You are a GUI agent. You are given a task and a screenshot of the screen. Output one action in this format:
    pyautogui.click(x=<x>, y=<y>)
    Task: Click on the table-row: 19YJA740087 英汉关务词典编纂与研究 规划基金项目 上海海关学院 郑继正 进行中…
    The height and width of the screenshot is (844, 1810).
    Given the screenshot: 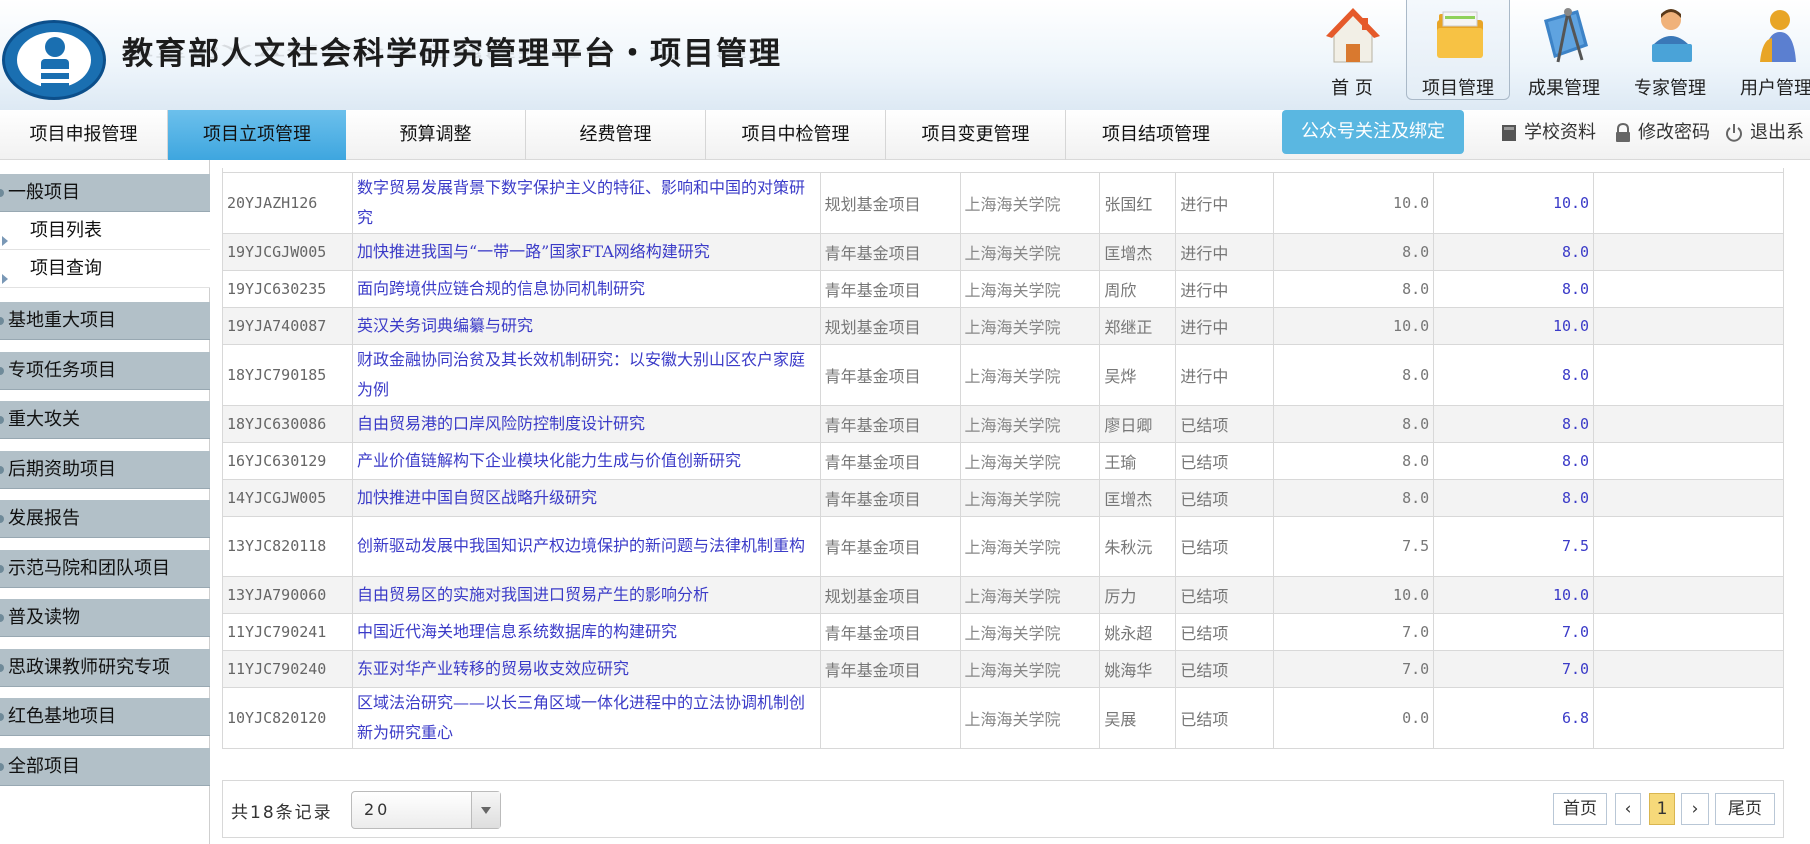 What is the action you would take?
    pyautogui.click(x=1003, y=325)
    